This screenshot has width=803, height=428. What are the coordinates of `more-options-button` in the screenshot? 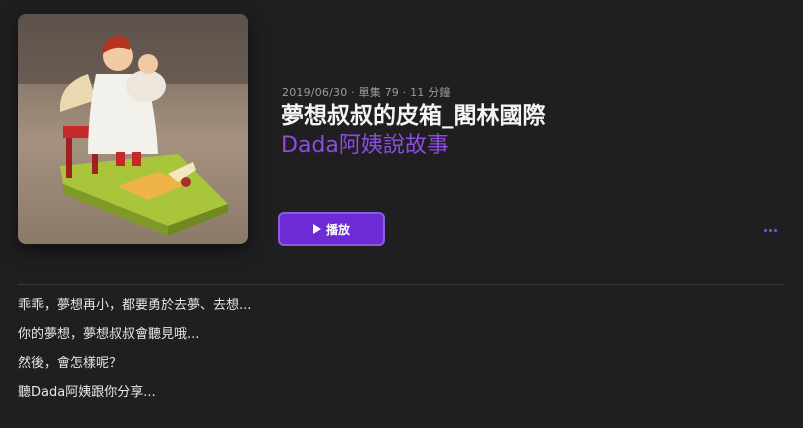 It's located at (770, 230).